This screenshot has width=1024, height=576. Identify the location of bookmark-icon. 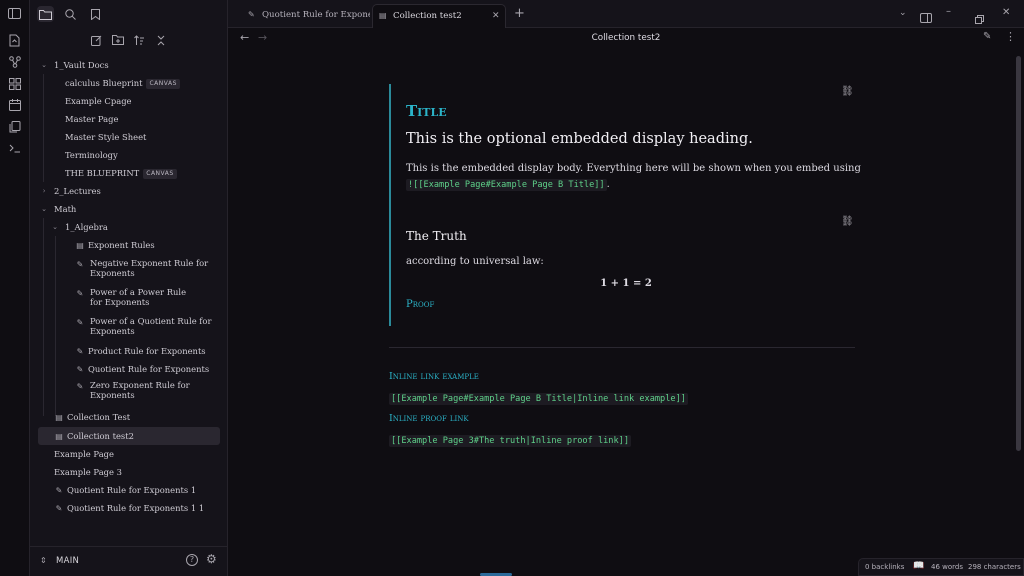
(95, 14).